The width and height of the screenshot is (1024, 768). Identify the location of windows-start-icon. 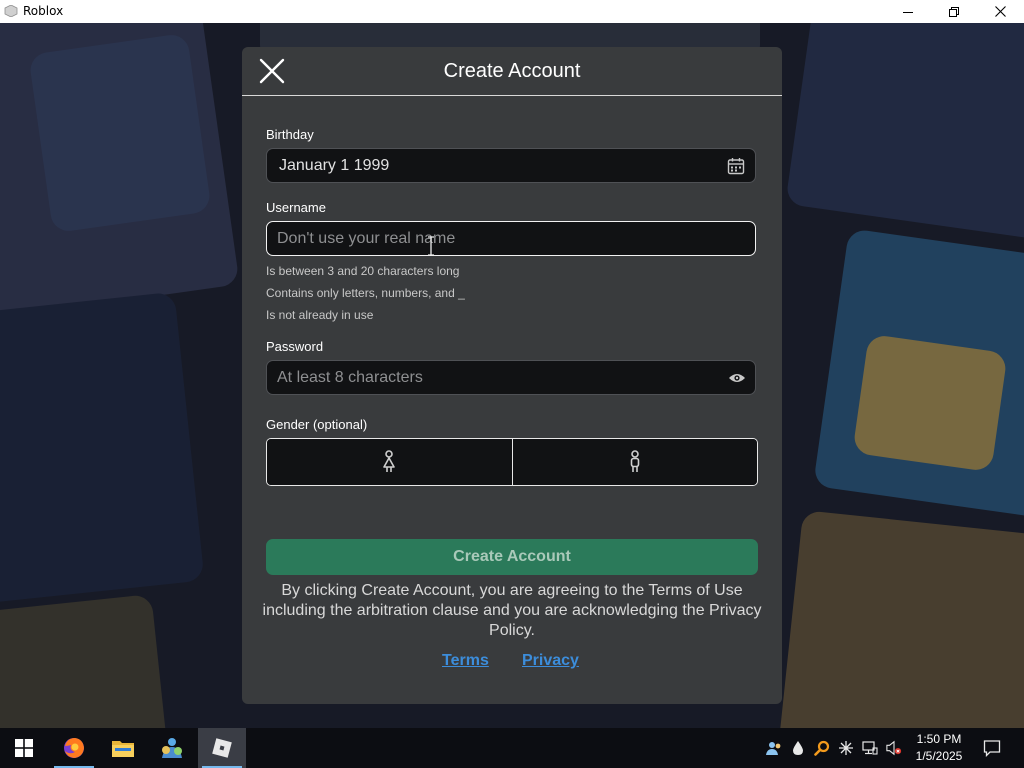
(24, 748).